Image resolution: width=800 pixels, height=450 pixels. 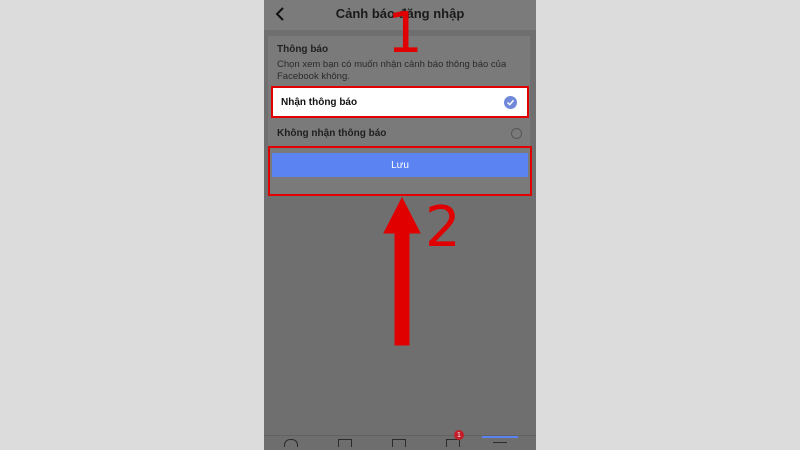 What do you see at coordinates (405, 33) in the screenshot?
I see `annotation-step-1: 1` at bounding box center [405, 33].